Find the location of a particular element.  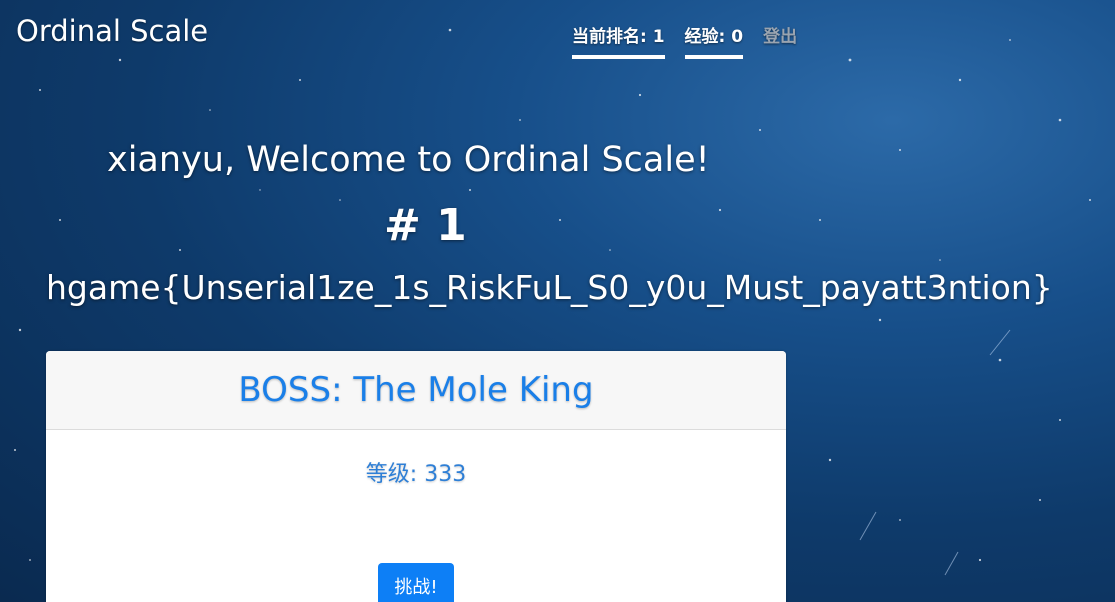

top-nav: 当前排名: 1 经验: 0 登出 is located at coordinates (684, 40).